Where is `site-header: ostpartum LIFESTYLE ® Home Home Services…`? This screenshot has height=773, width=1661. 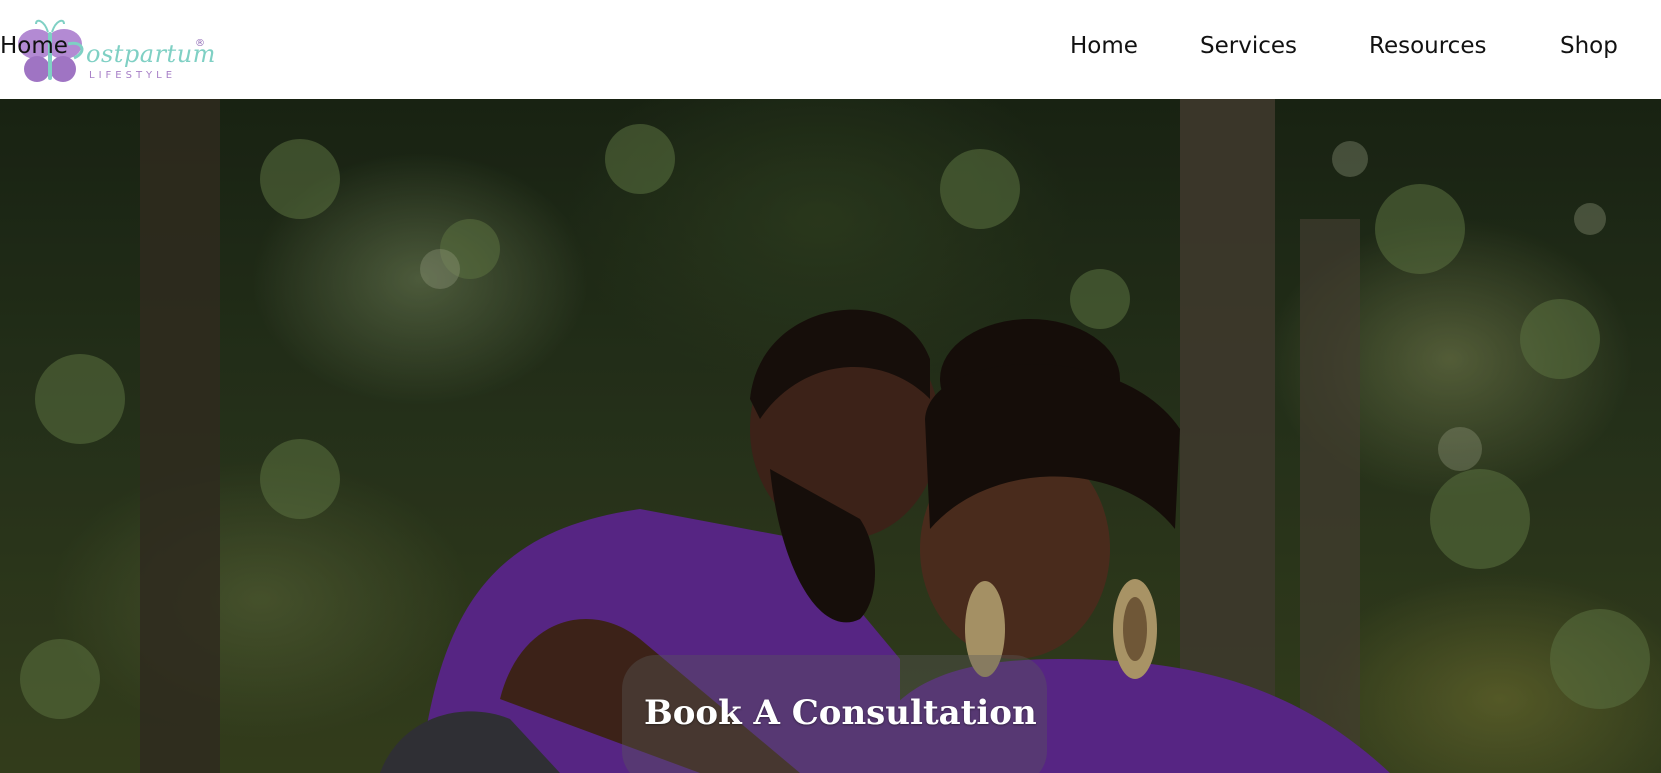
site-header: ostpartum LIFESTYLE ® Home Home Services… is located at coordinates (830, 49).